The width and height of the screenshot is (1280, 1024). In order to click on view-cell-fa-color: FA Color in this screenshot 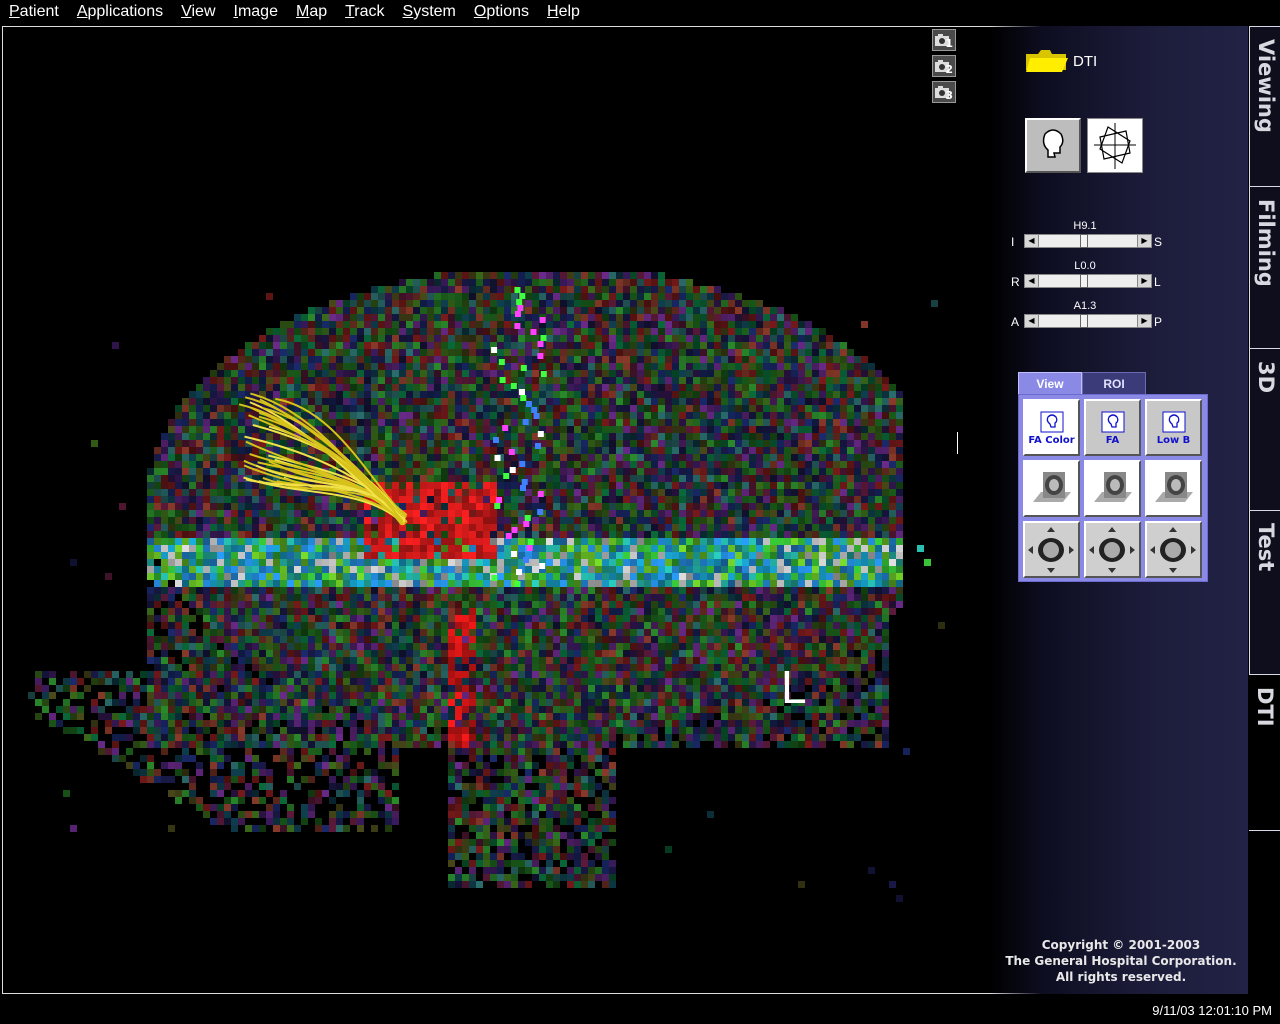, I will do `click(1051, 427)`.